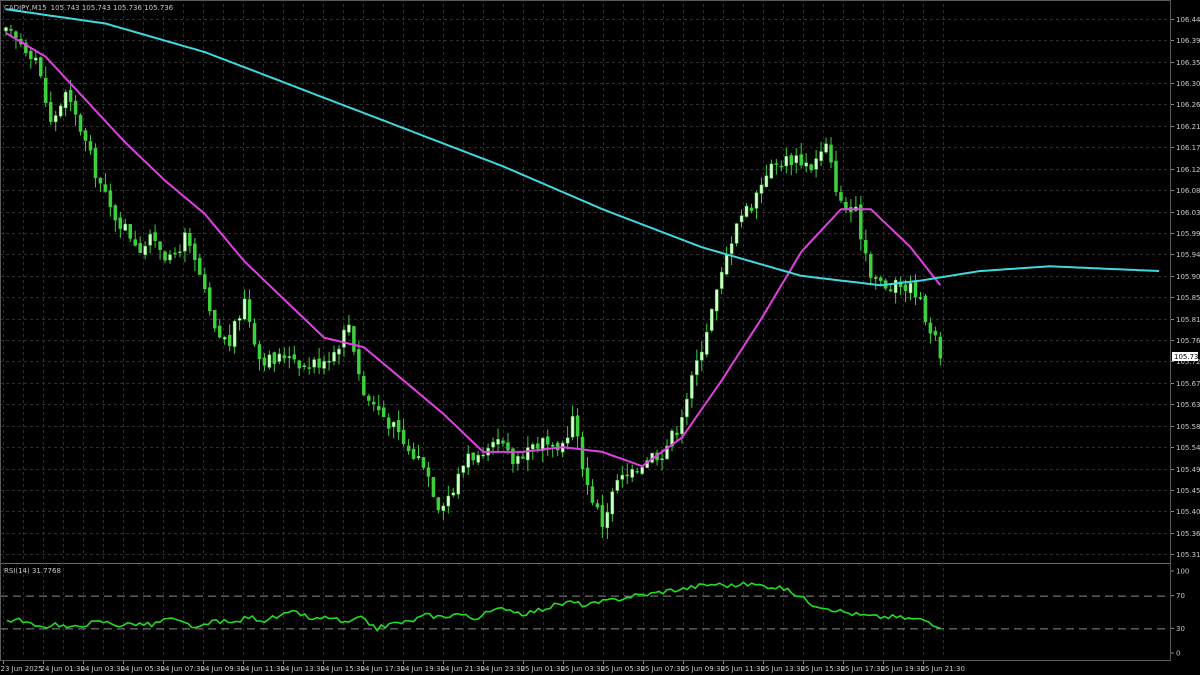 Image resolution: width=1200 pixels, height=675 pixels. Describe the element at coordinates (343, 669) in the screenshot. I see `time-tick-label: 24 Jun 15:30` at that location.